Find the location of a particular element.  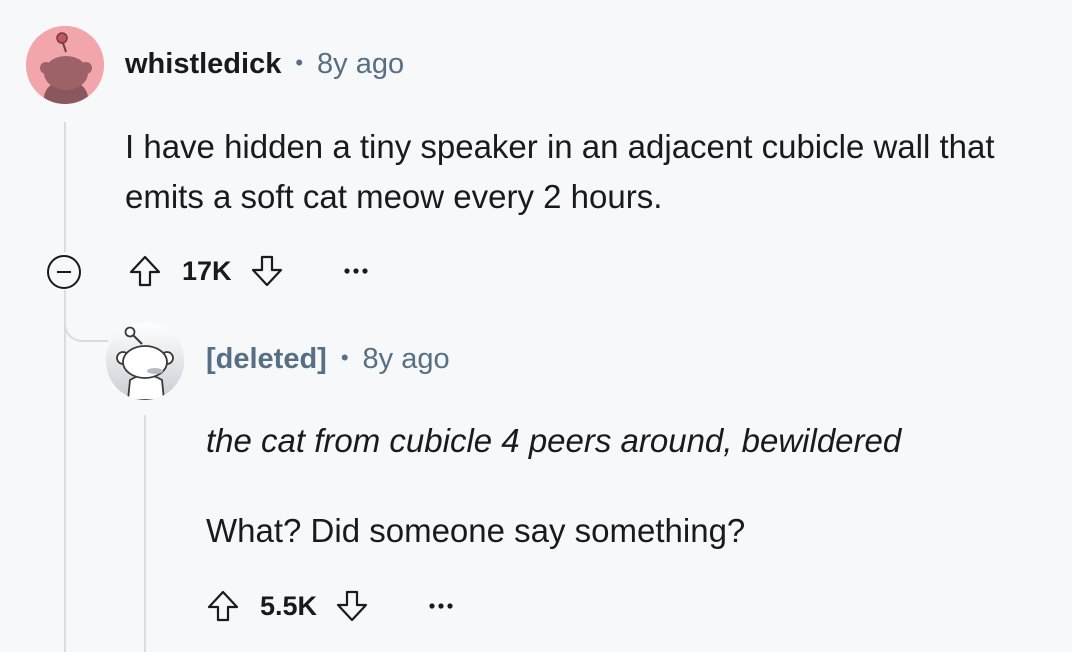

collapse-icon is located at coordinates (64, 272).